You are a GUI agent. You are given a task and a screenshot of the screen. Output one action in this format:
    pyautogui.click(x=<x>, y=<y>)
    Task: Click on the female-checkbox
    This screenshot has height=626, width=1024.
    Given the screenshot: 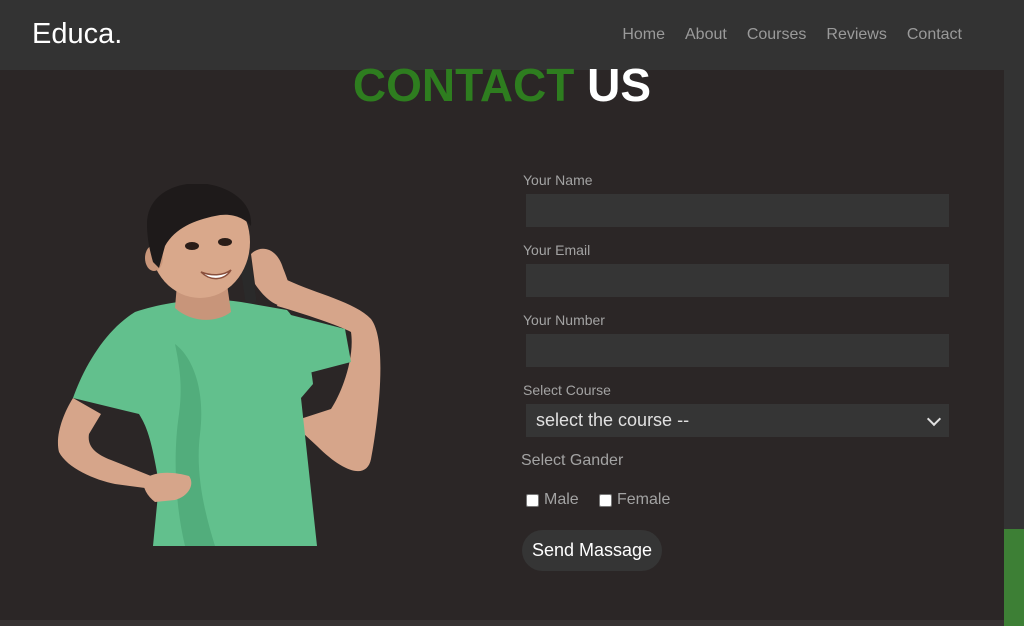 What is the action you would take?
    pyautogui.click(x=605, y=500)
    